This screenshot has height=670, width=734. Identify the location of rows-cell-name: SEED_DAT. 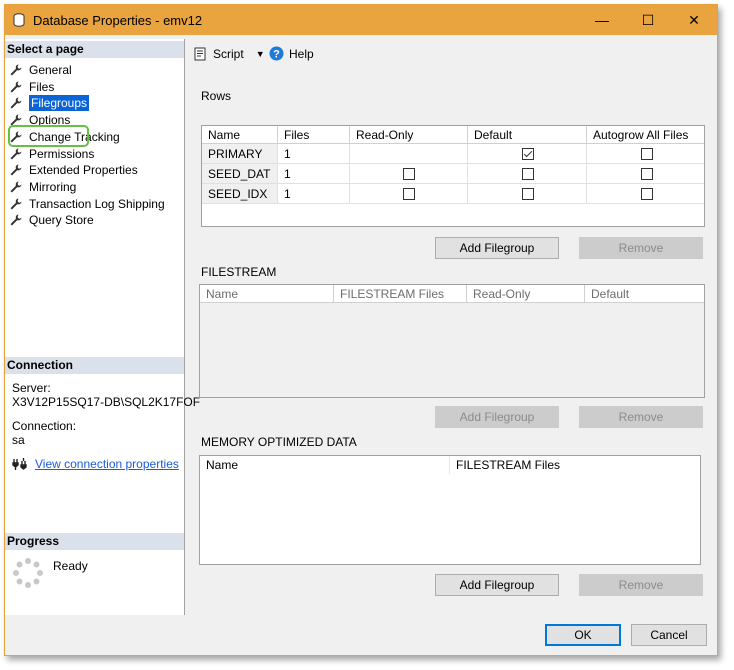
(240, 174).